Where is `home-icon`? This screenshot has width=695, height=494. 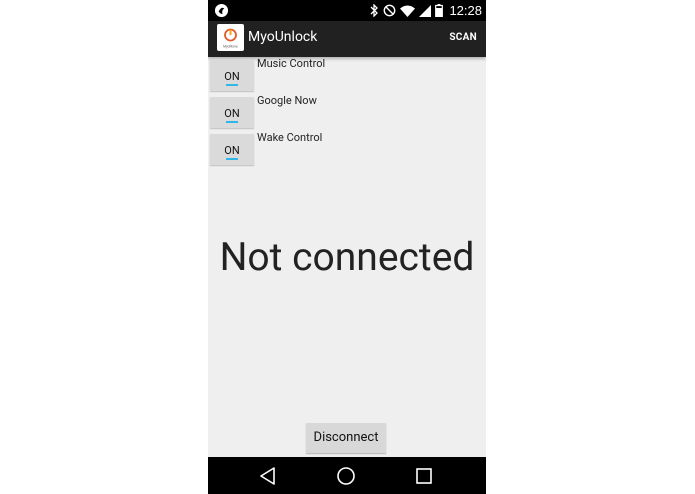
home-icon is located at coordinates (346, 476).